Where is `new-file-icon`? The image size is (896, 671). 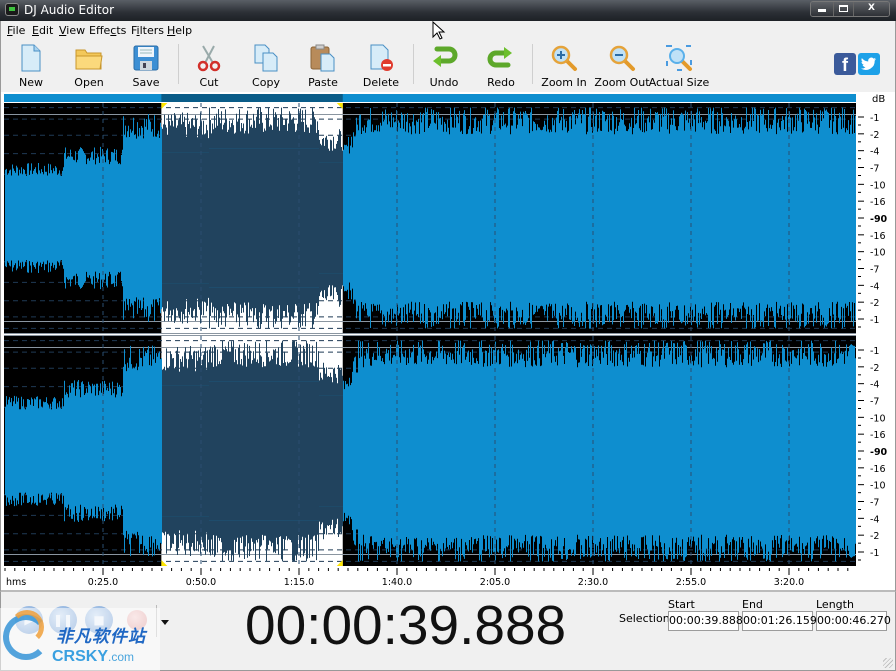
new-file-icon is located at coordinates (31, 58).